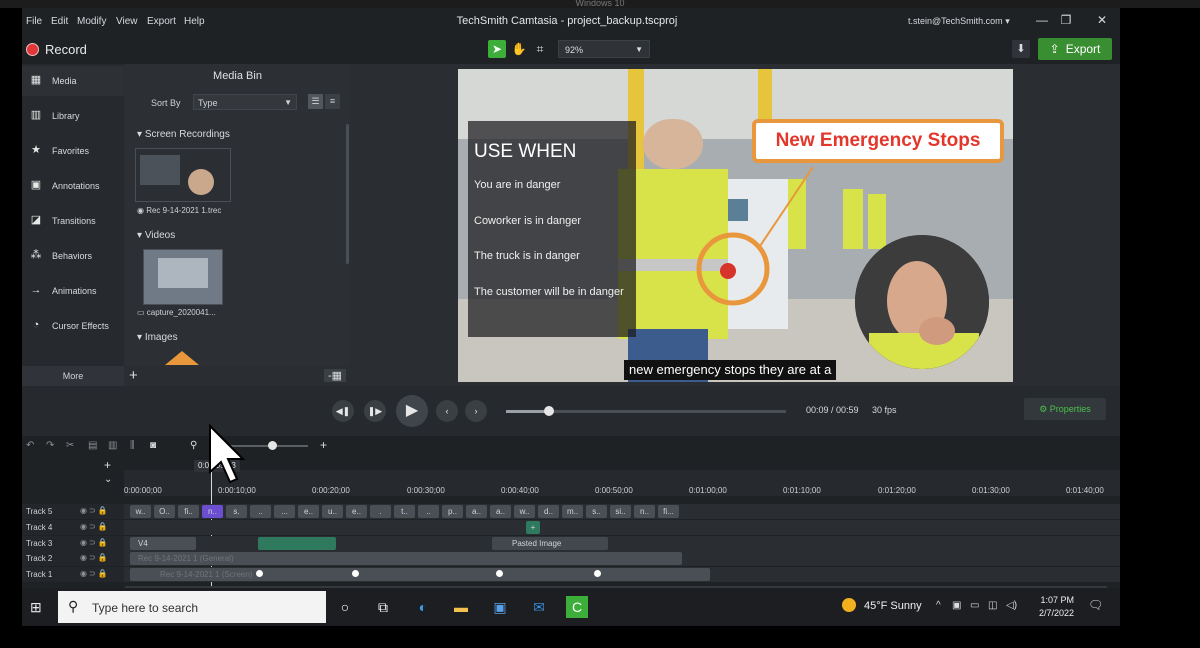  Describe the element at coordinates (107, 465) in the screenshot. I see `add-track-icon: +` at that location.